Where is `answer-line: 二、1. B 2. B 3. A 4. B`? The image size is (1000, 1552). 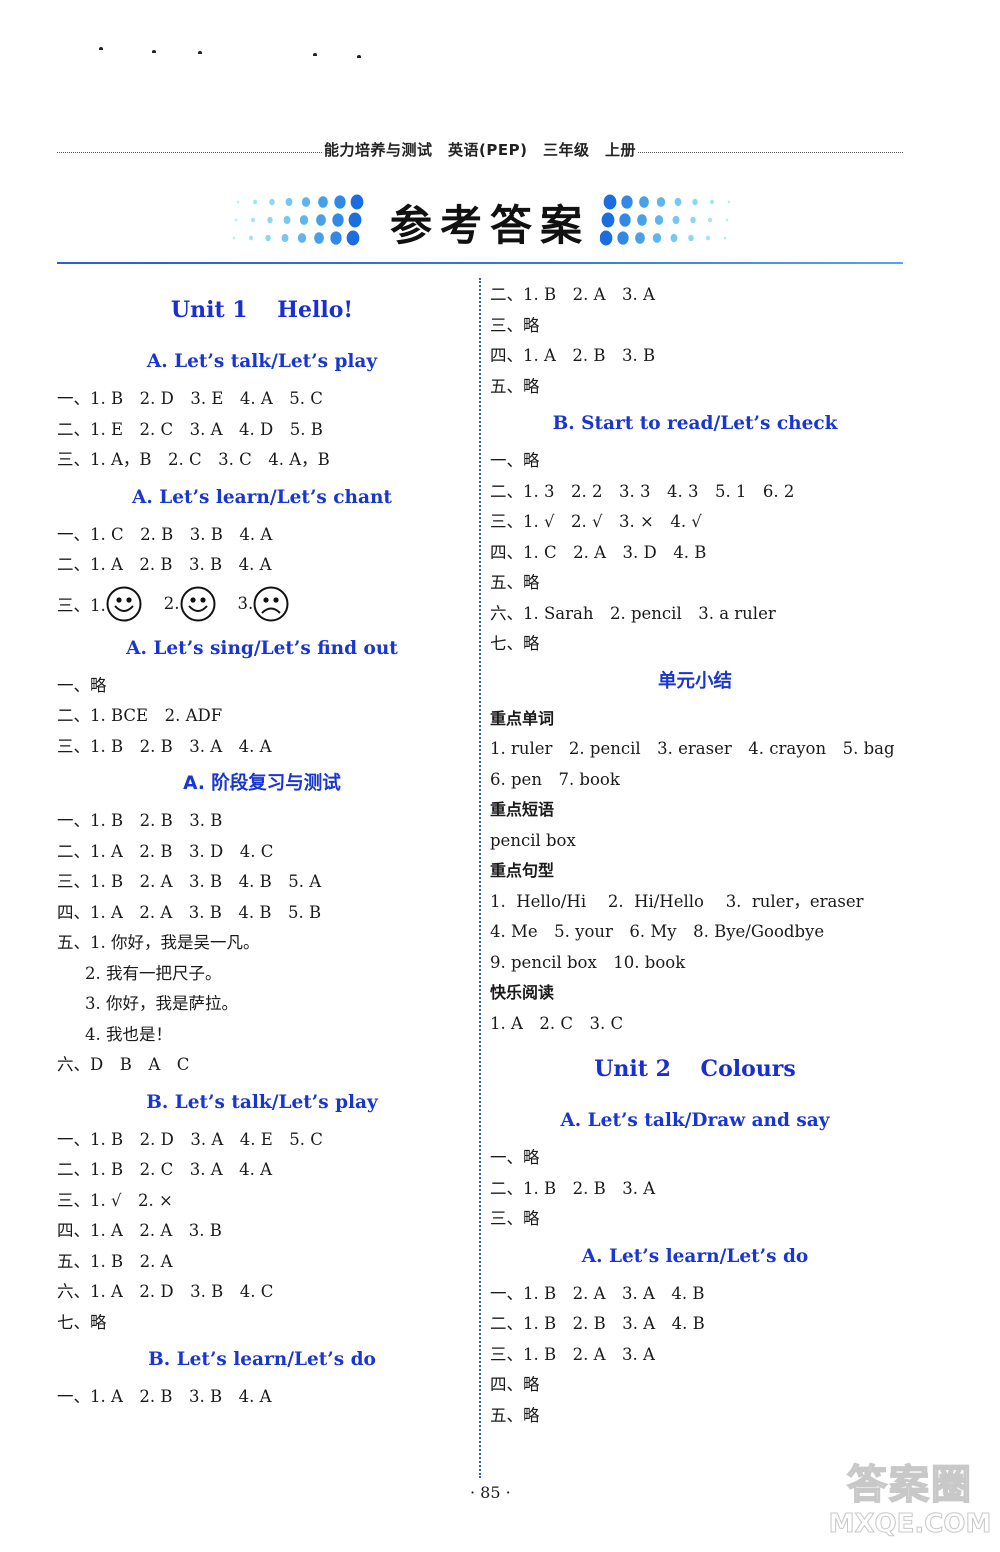 answer-line: 二、1. B 2. B 3. A 4. B is located at coordinates (597, 1323).